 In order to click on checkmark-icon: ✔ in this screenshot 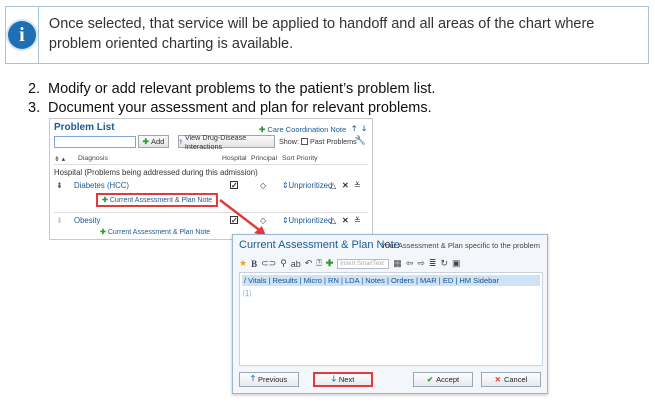, I will do `click(430, 379)`.